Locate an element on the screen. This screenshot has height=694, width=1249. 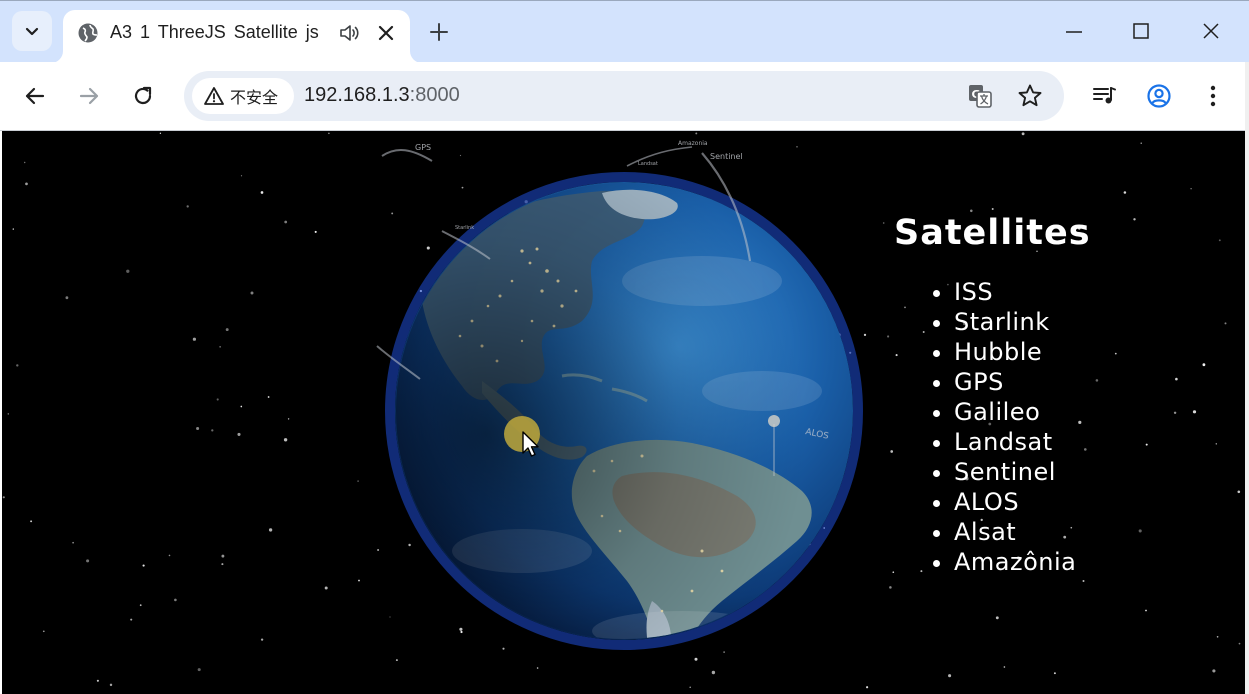
window-close-icon is located at coordinates (1211, 31).